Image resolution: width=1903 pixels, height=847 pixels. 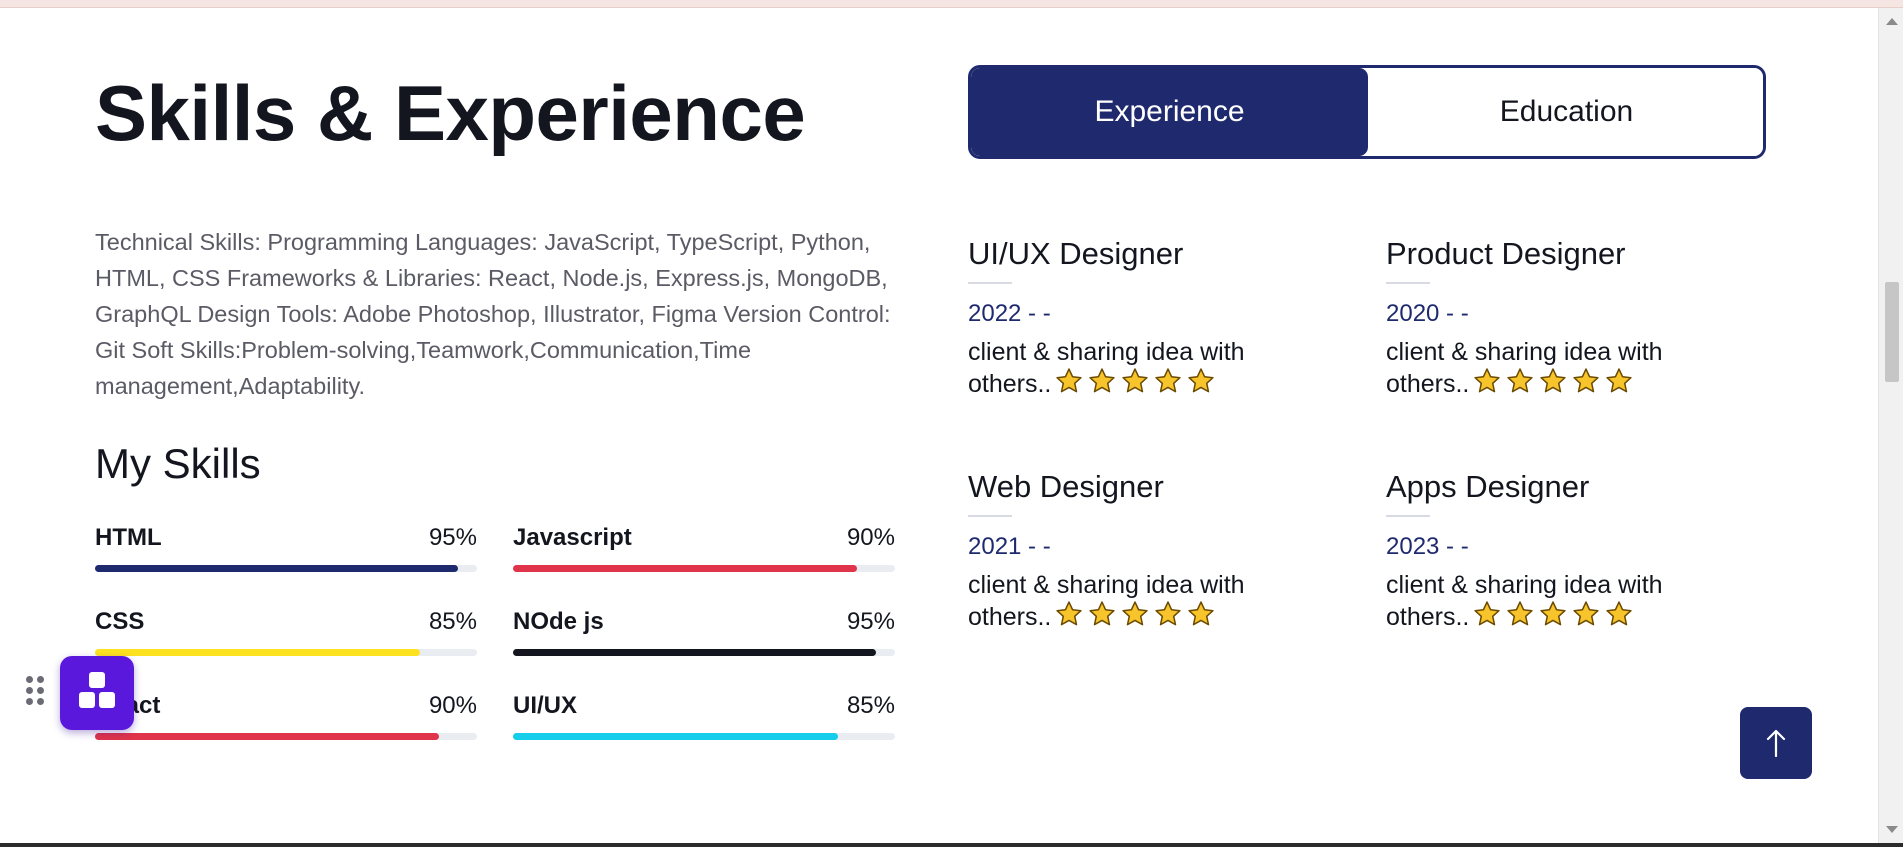 I want to click on skill-html: HTML 95%, so click(x=286, y=555).